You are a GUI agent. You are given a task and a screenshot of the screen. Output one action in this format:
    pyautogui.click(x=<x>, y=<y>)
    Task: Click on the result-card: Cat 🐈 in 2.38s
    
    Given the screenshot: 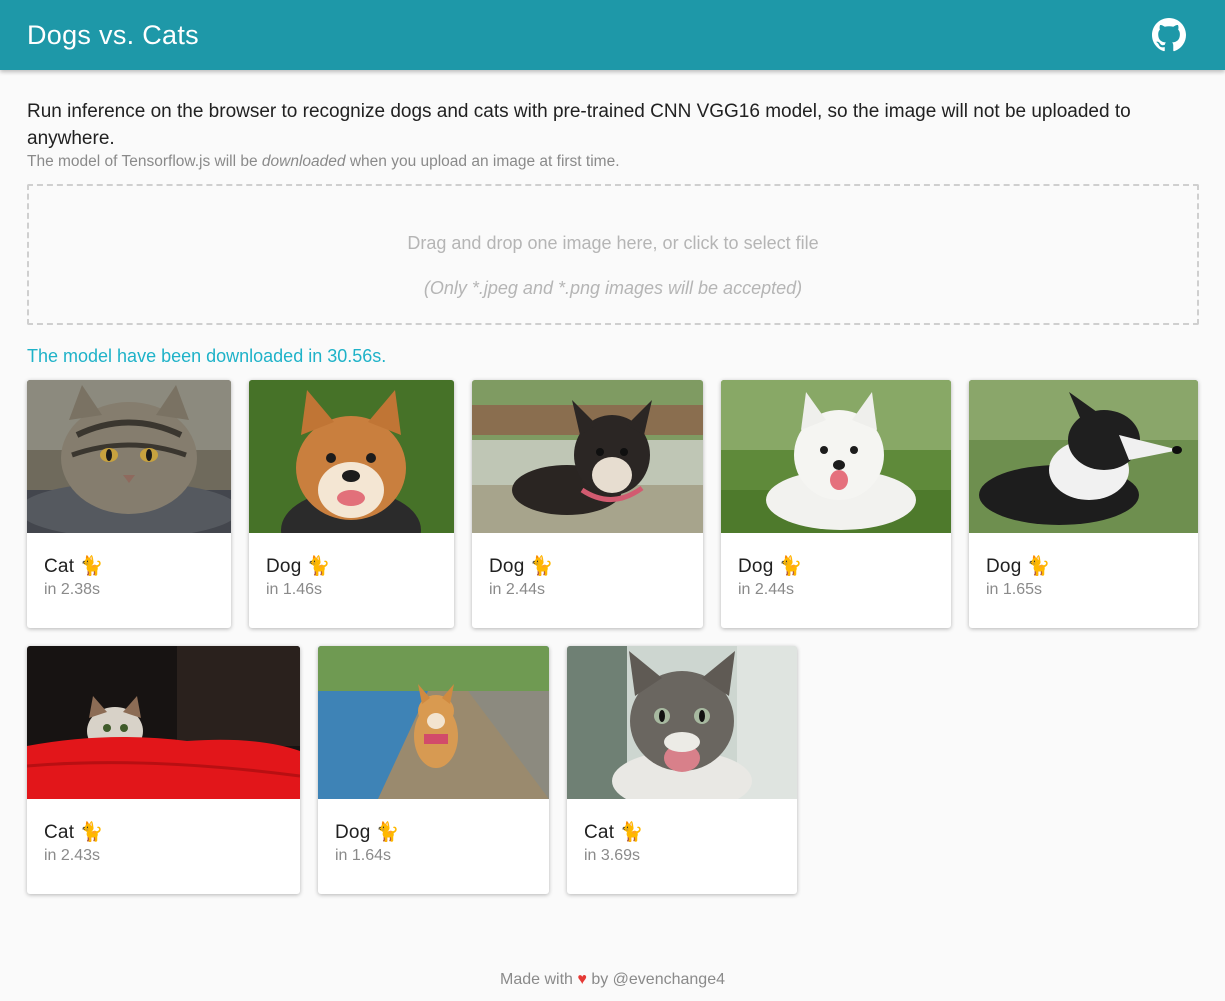 What is the action you would take?
    pyautogui.click(x=129, y=504)
    